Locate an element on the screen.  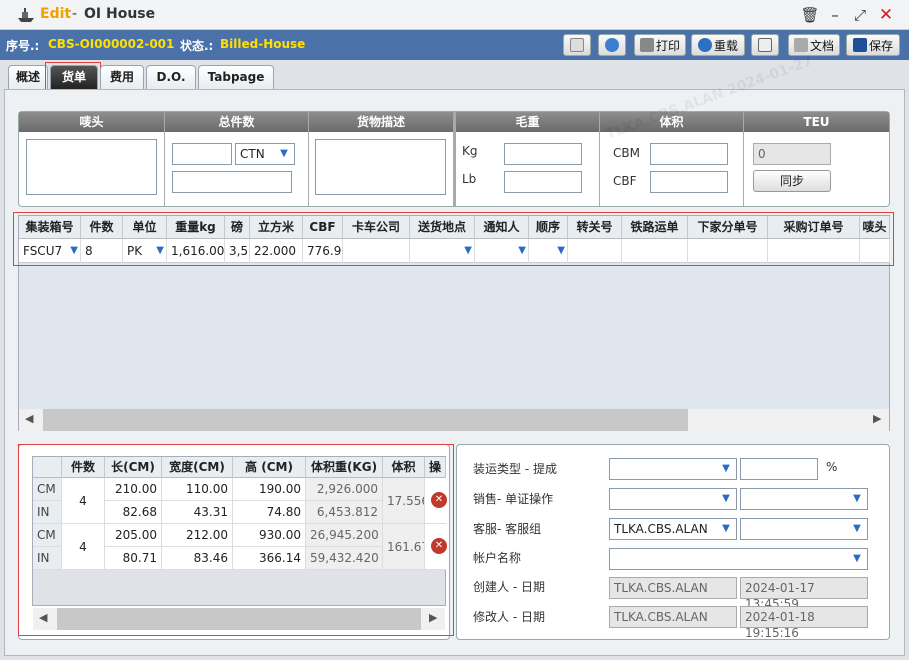
serial-label: 序号.: is located at coordinates (23, 46).